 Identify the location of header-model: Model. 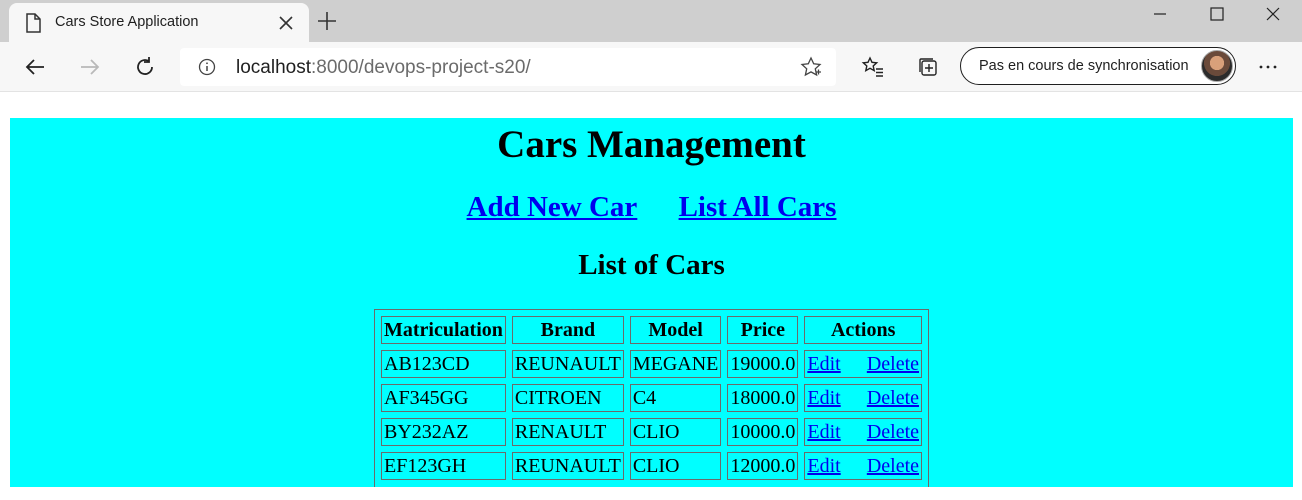
(675, 330).